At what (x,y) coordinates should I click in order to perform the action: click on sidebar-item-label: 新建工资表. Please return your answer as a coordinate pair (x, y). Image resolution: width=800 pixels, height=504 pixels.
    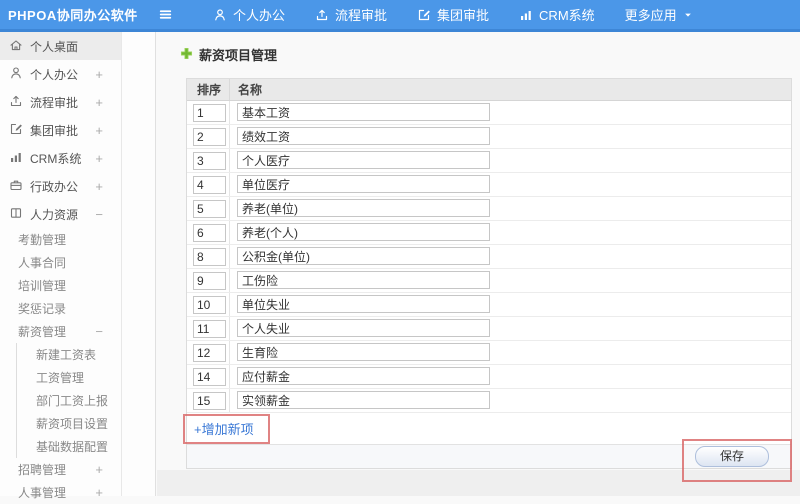
    Looking at the image, I should click on (66, 354).